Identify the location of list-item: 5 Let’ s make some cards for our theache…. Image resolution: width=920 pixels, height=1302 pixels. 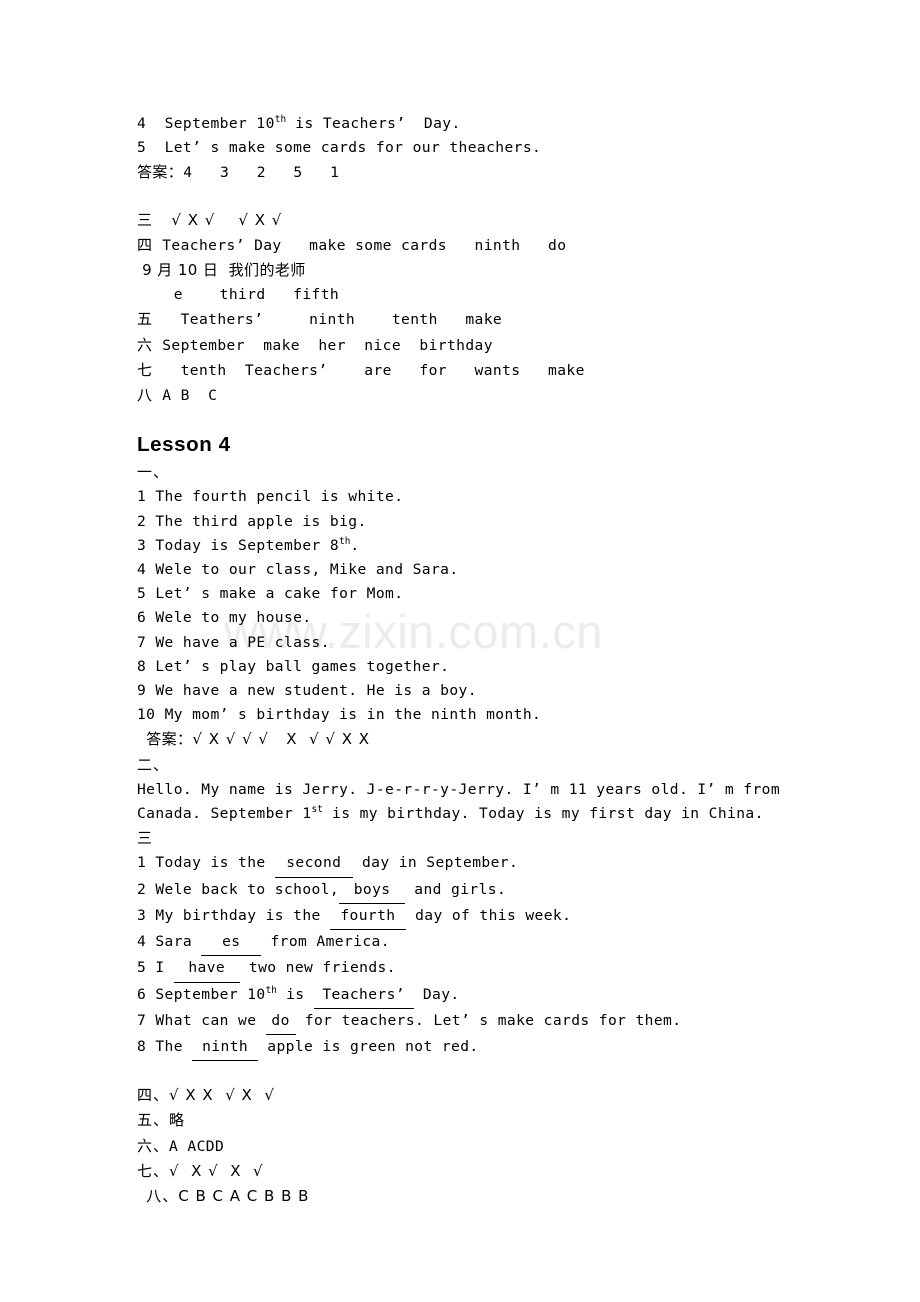
(477, 148).